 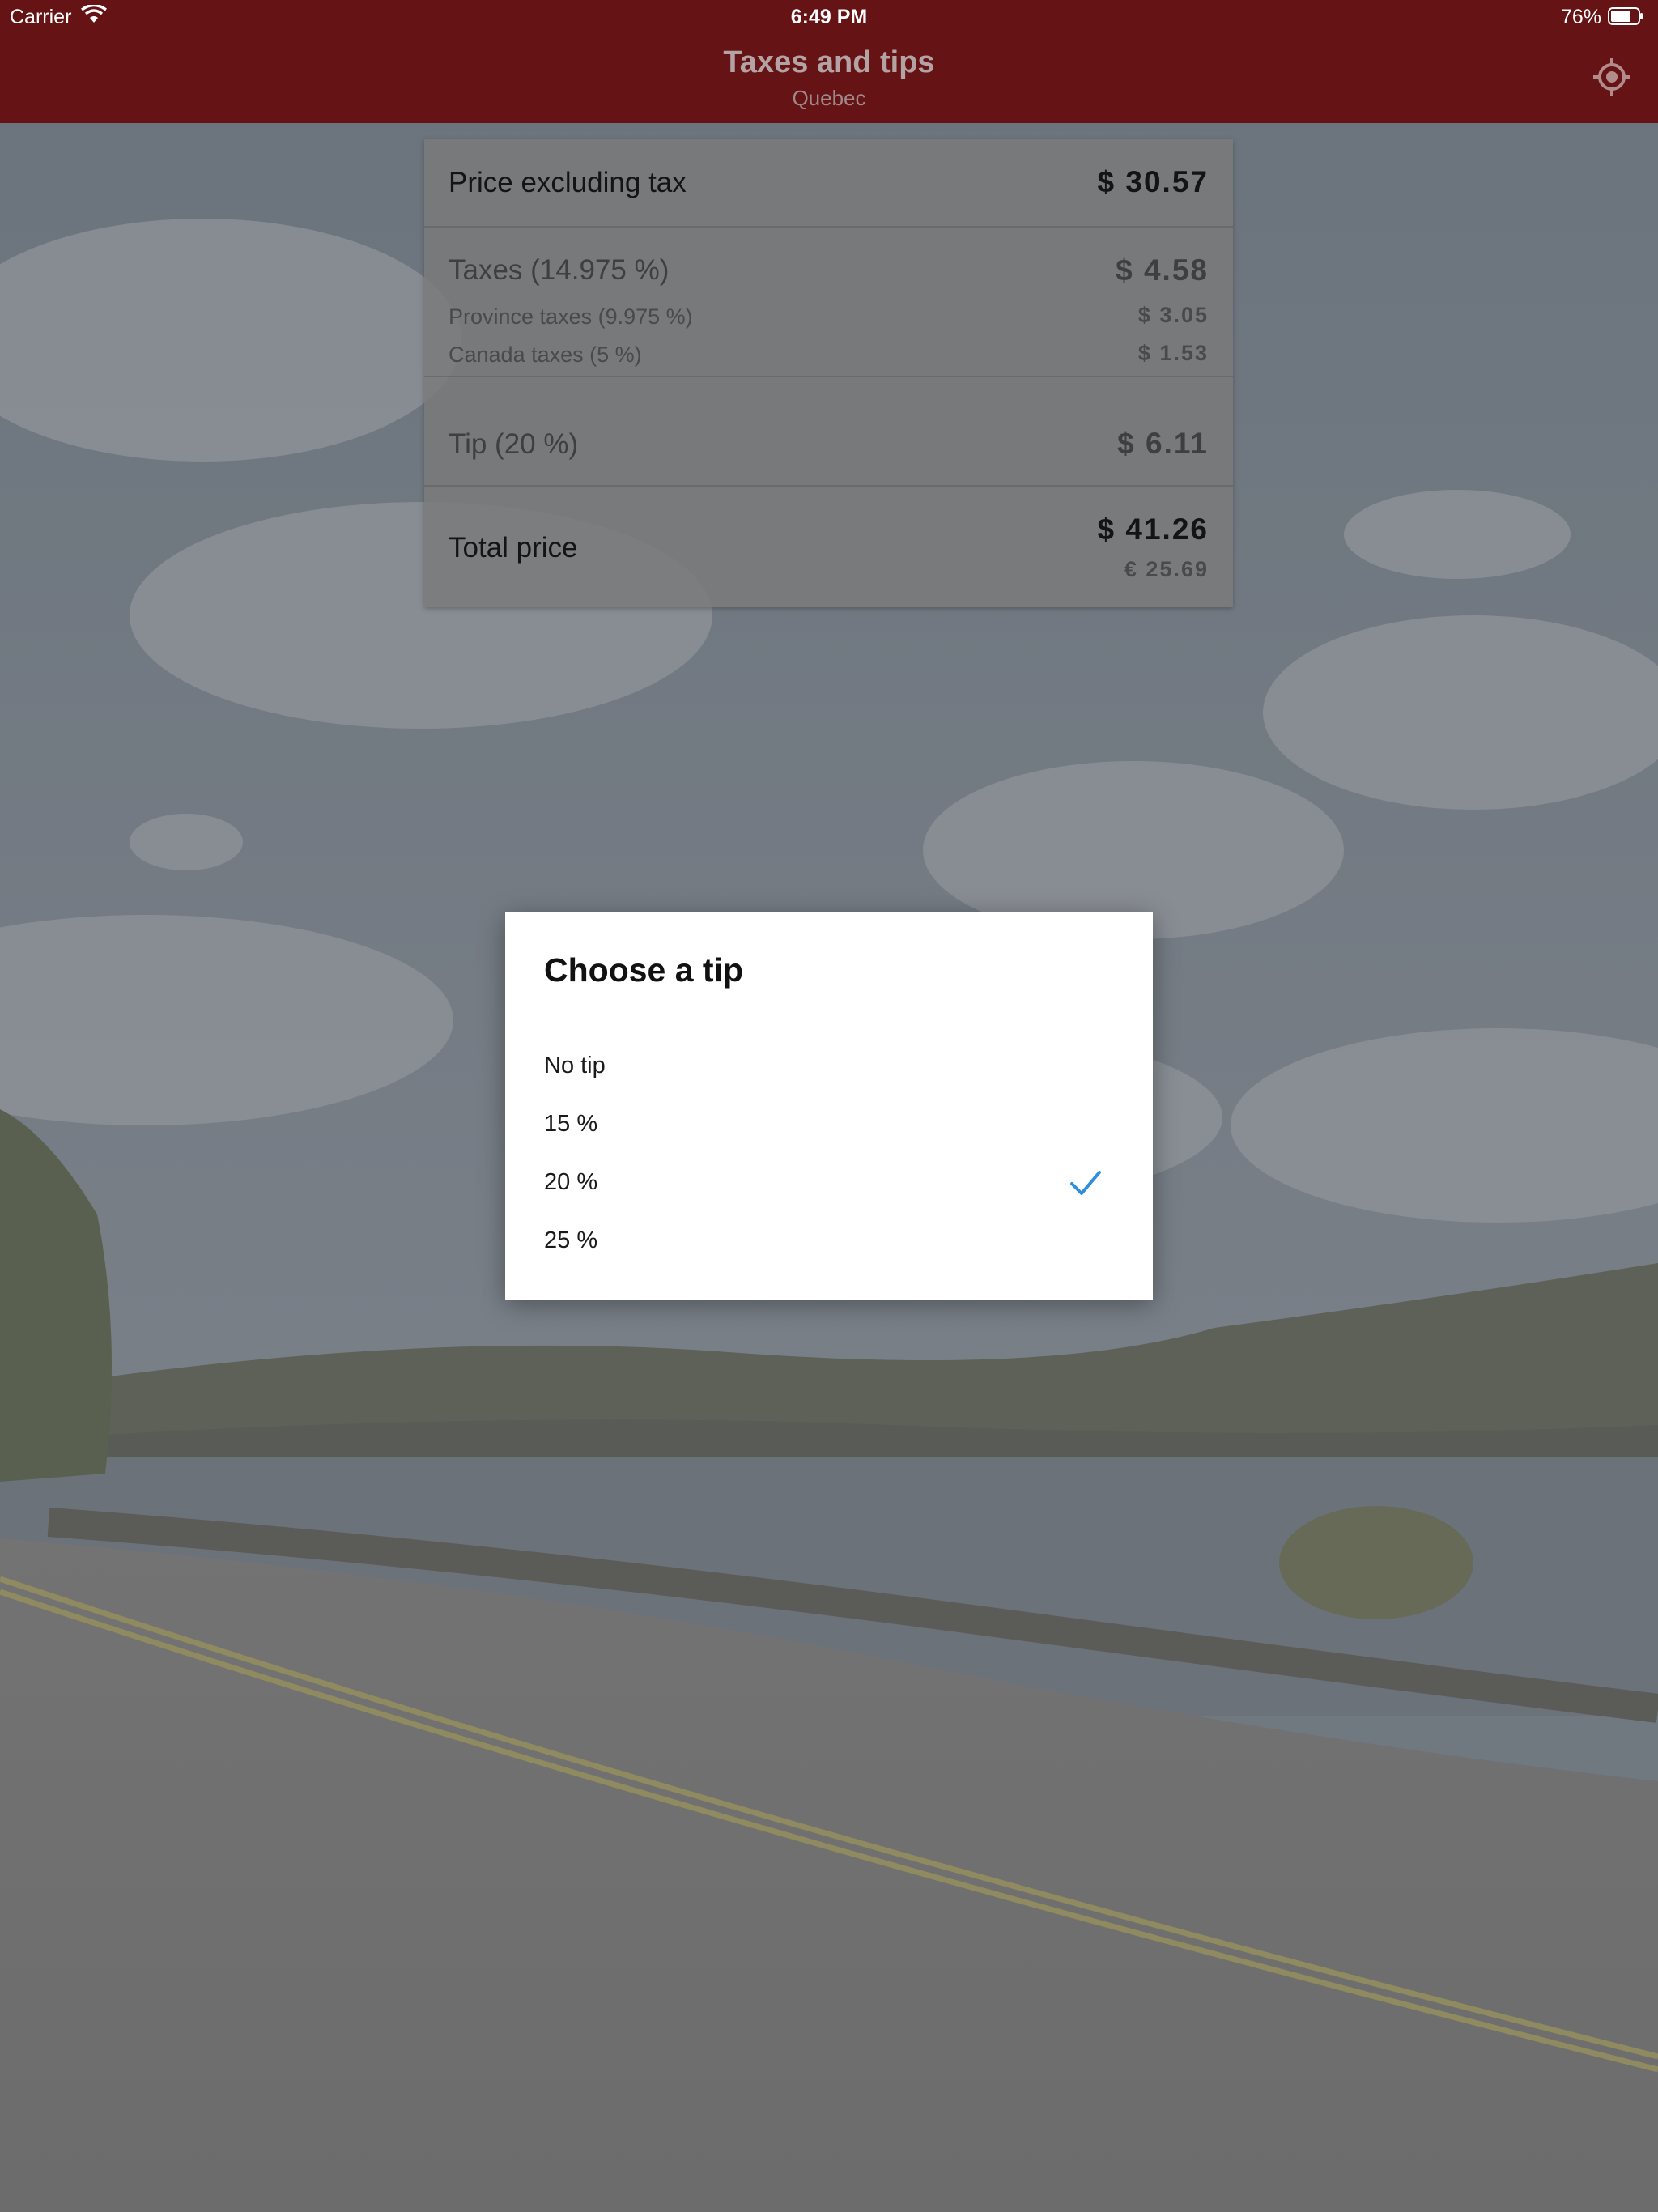 What do you see at coordinates (1173, 315) in the screenshot?
I see `province-taxes-value: $ 3.05` at bounding box center [1173, 315].